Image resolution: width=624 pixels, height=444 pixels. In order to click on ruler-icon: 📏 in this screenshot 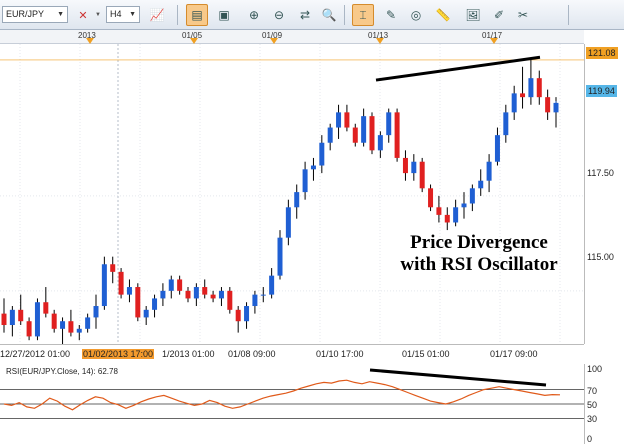, I will do `click(443, 15)`.